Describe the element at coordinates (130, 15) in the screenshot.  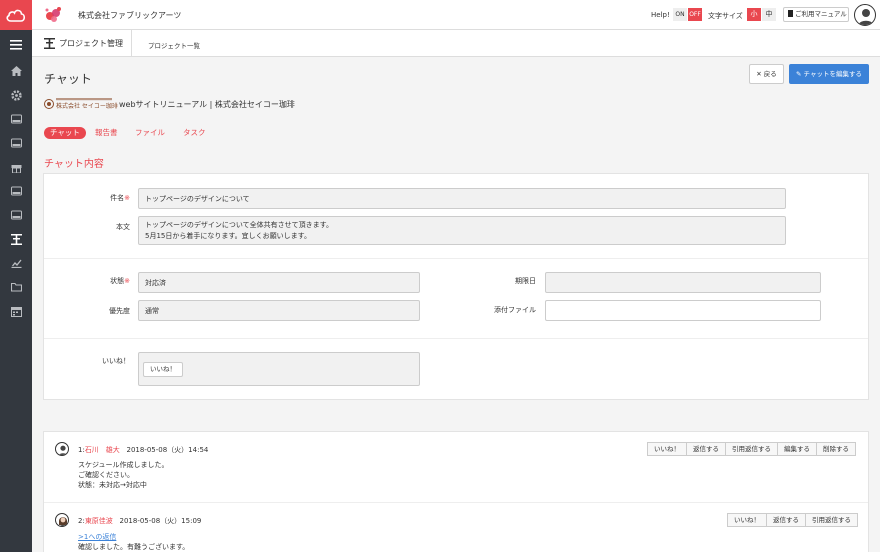
I see `company-name: 株式会社ファブリックアーツ` at that location.